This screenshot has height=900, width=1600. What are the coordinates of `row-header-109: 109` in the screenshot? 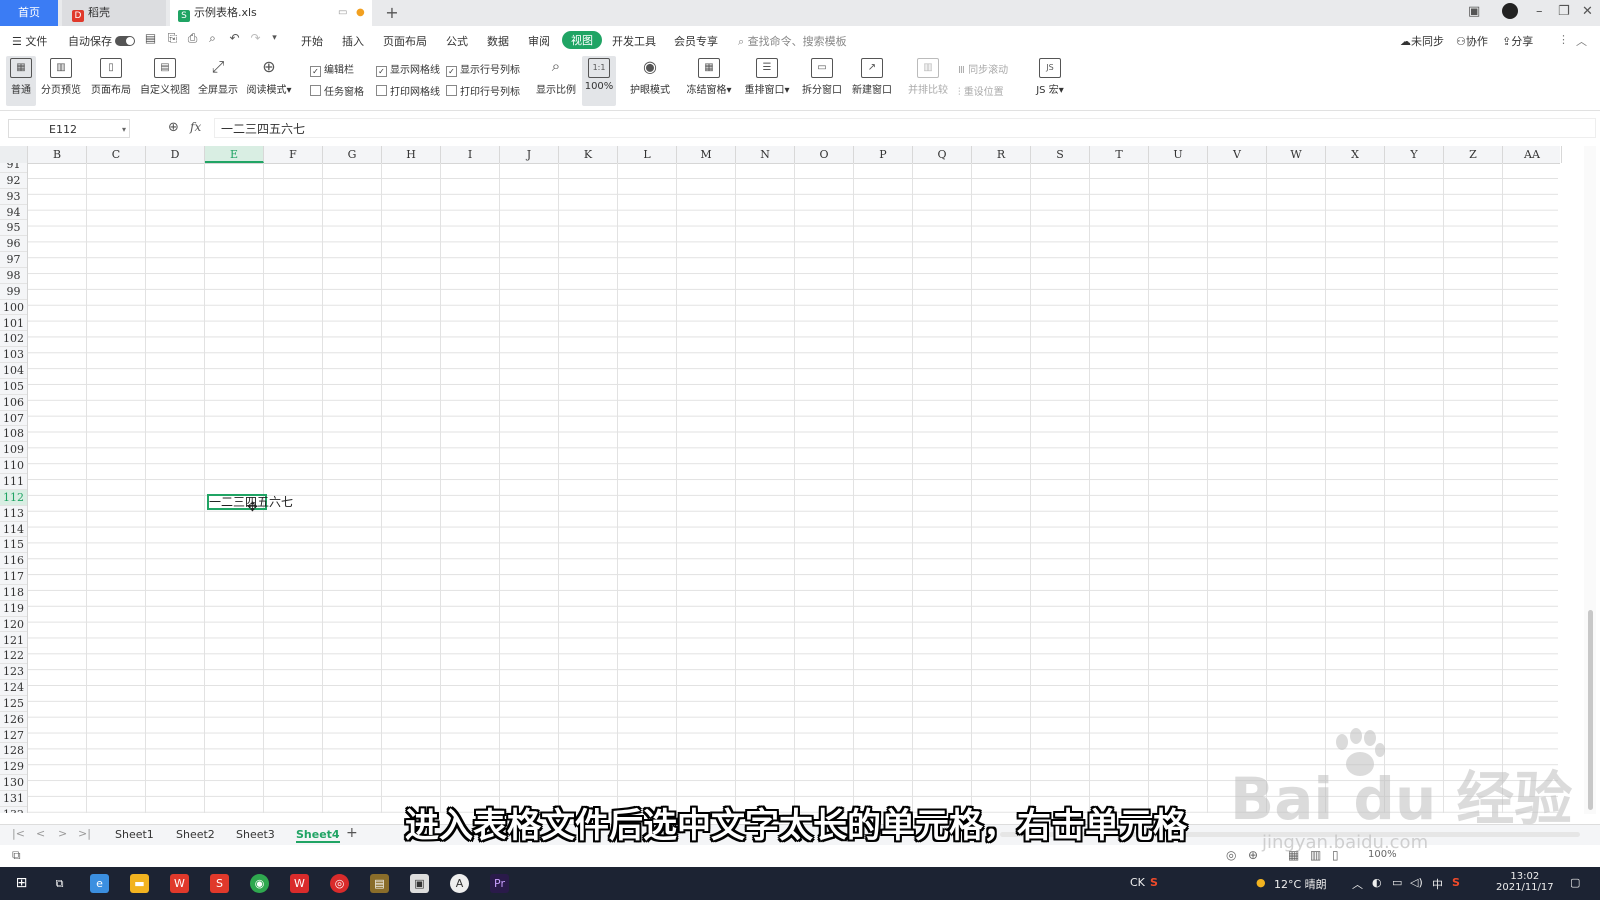 It's located at (13, 450).